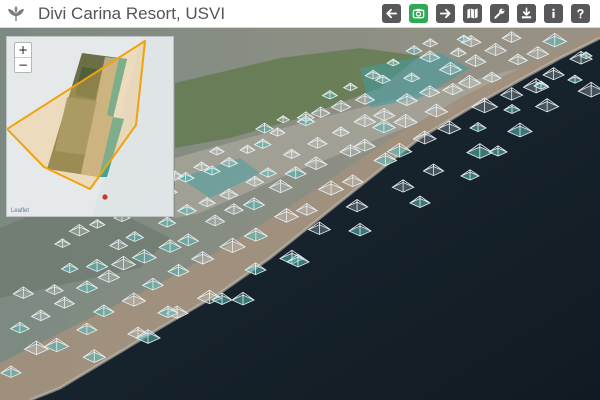 Image resolution: width=600 pixels, height=400 pixels. I want to click on minimap-panel: + − Leaflet, so click(90, 126).